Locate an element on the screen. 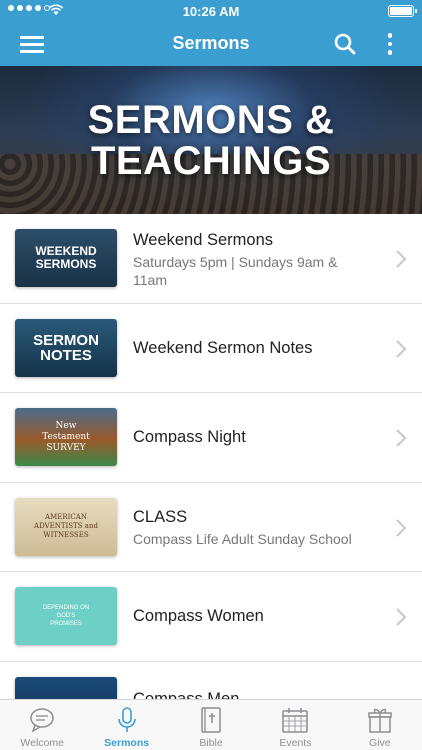 This screenshot has height=750, width=422. class-thumbnail: AMERICAN ADVENTISTS and WITNESSES is located at coordinates (66, 526).